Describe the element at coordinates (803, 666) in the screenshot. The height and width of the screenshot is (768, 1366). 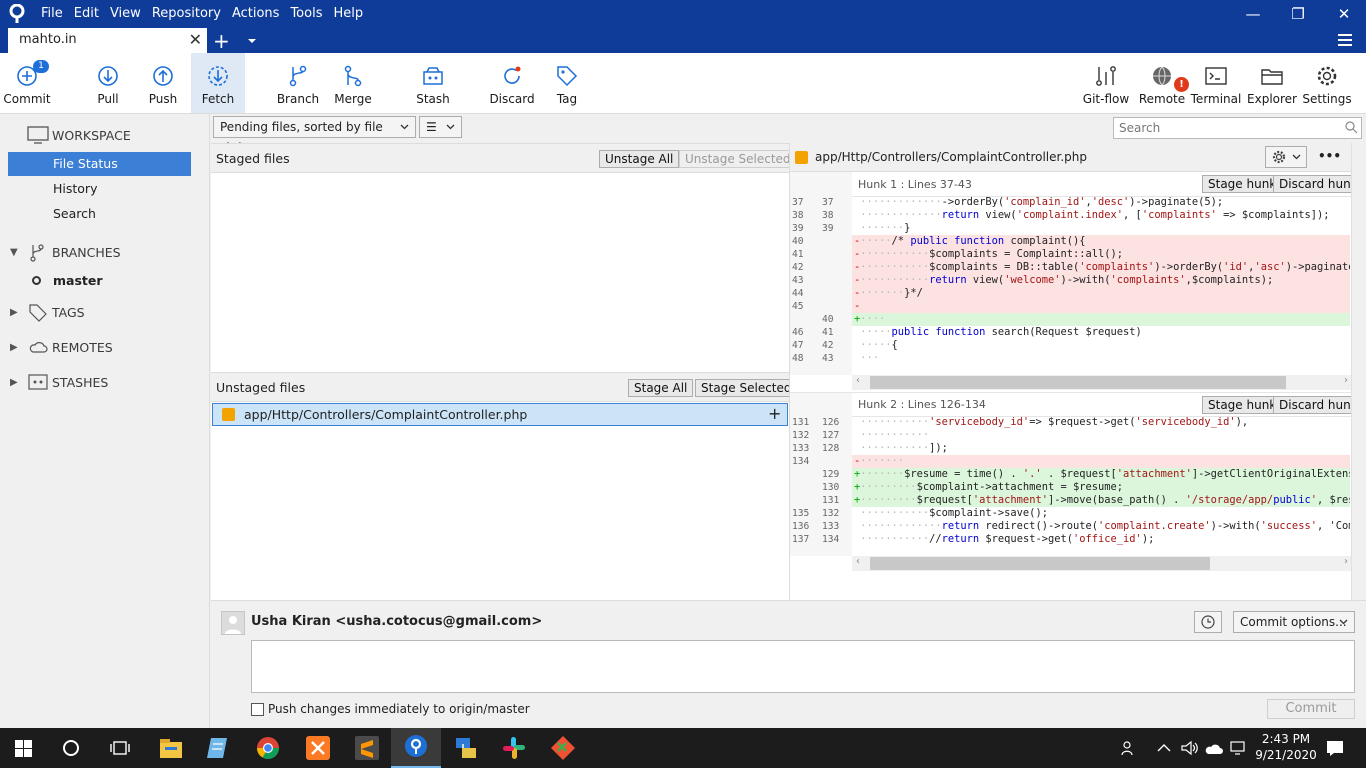
I see `commit-message-input` at that location.